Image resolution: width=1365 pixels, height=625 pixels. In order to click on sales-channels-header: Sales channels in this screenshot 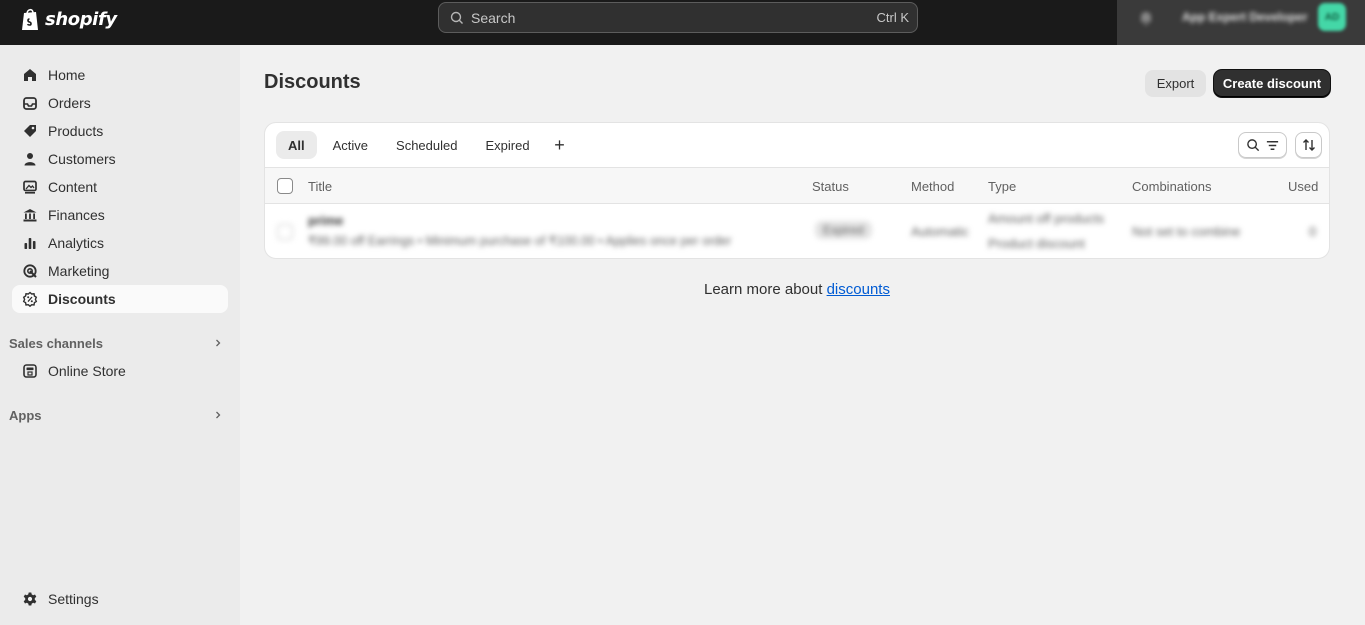, I will do `click(116, 343)`.